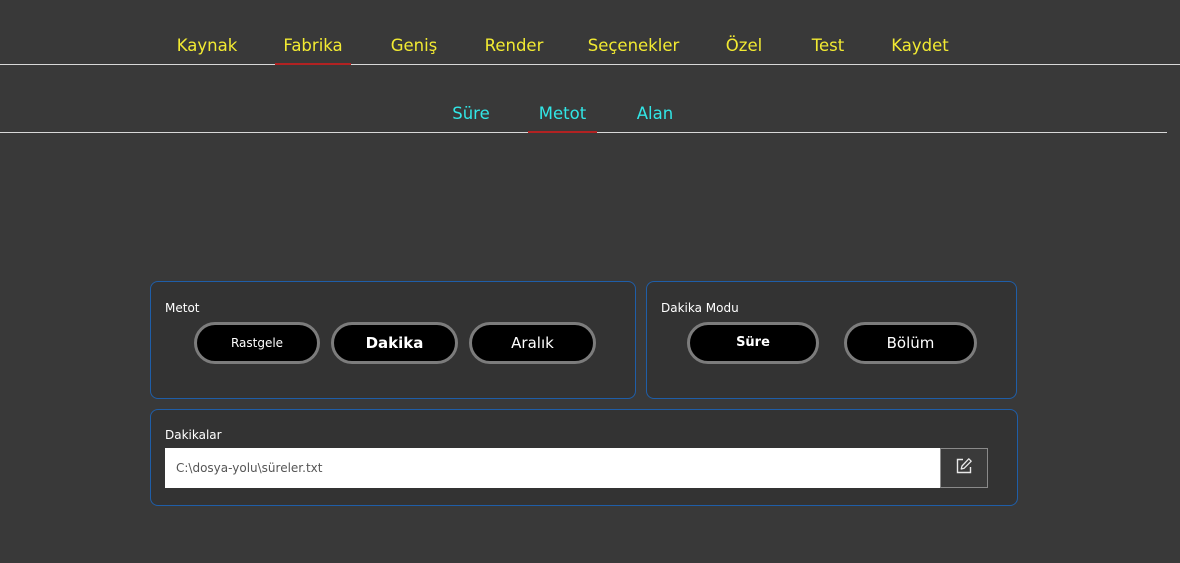  What do you see at coordinates (394, 343) in the screenshot?
I see `method-option-dakika: Dakika` at bounding box center [394, 343].